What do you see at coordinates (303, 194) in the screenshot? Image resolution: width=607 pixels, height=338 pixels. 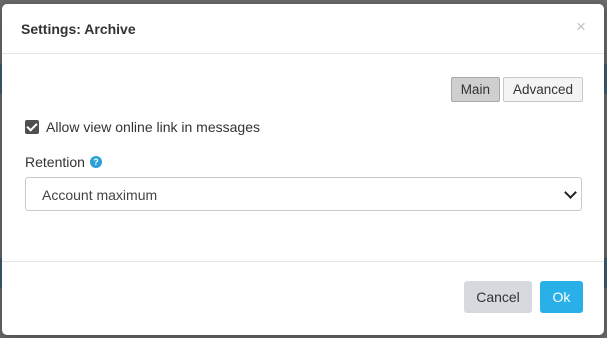 I see `retention-select: Account maximum` at bounding box center [303, 194].